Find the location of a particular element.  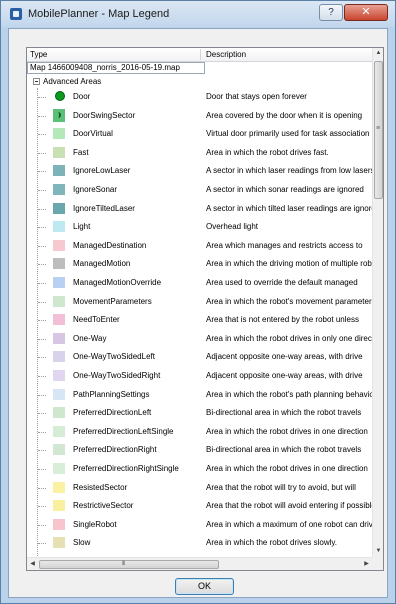

legend-item-name: DoorSwingSector is located at coordinates (104, 115).